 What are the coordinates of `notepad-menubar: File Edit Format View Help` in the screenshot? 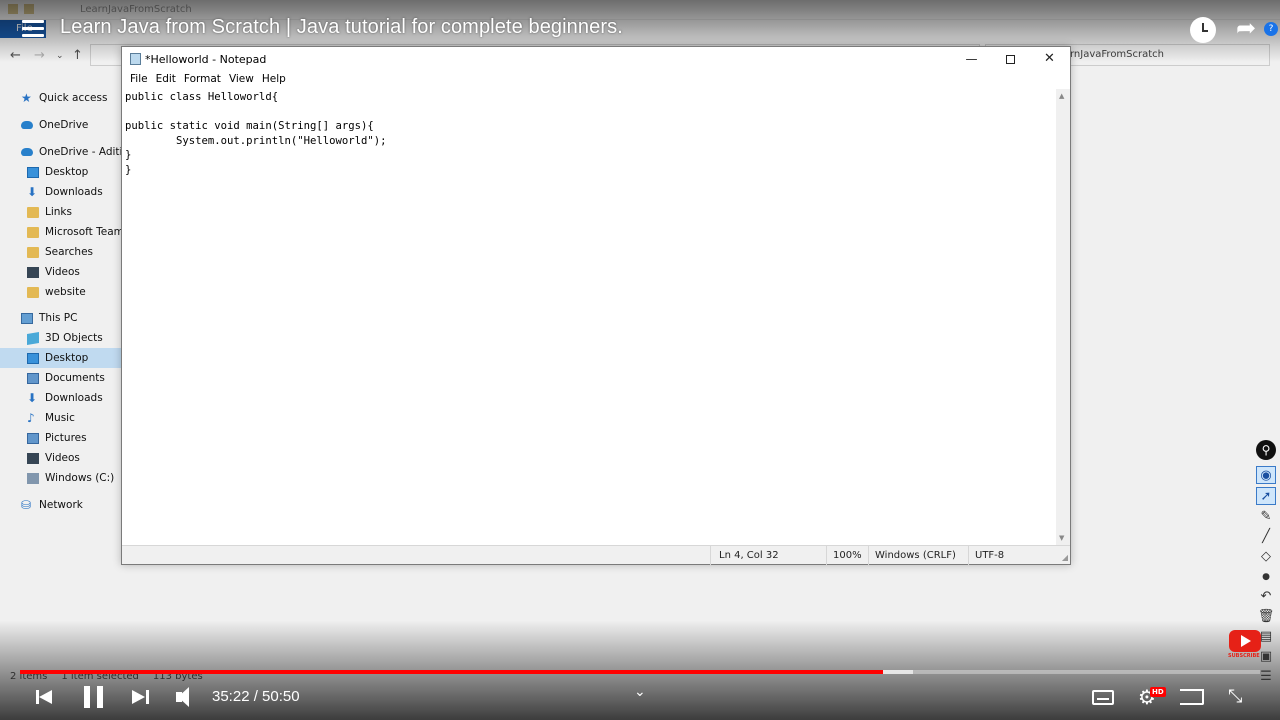 It's located at (596, 80).